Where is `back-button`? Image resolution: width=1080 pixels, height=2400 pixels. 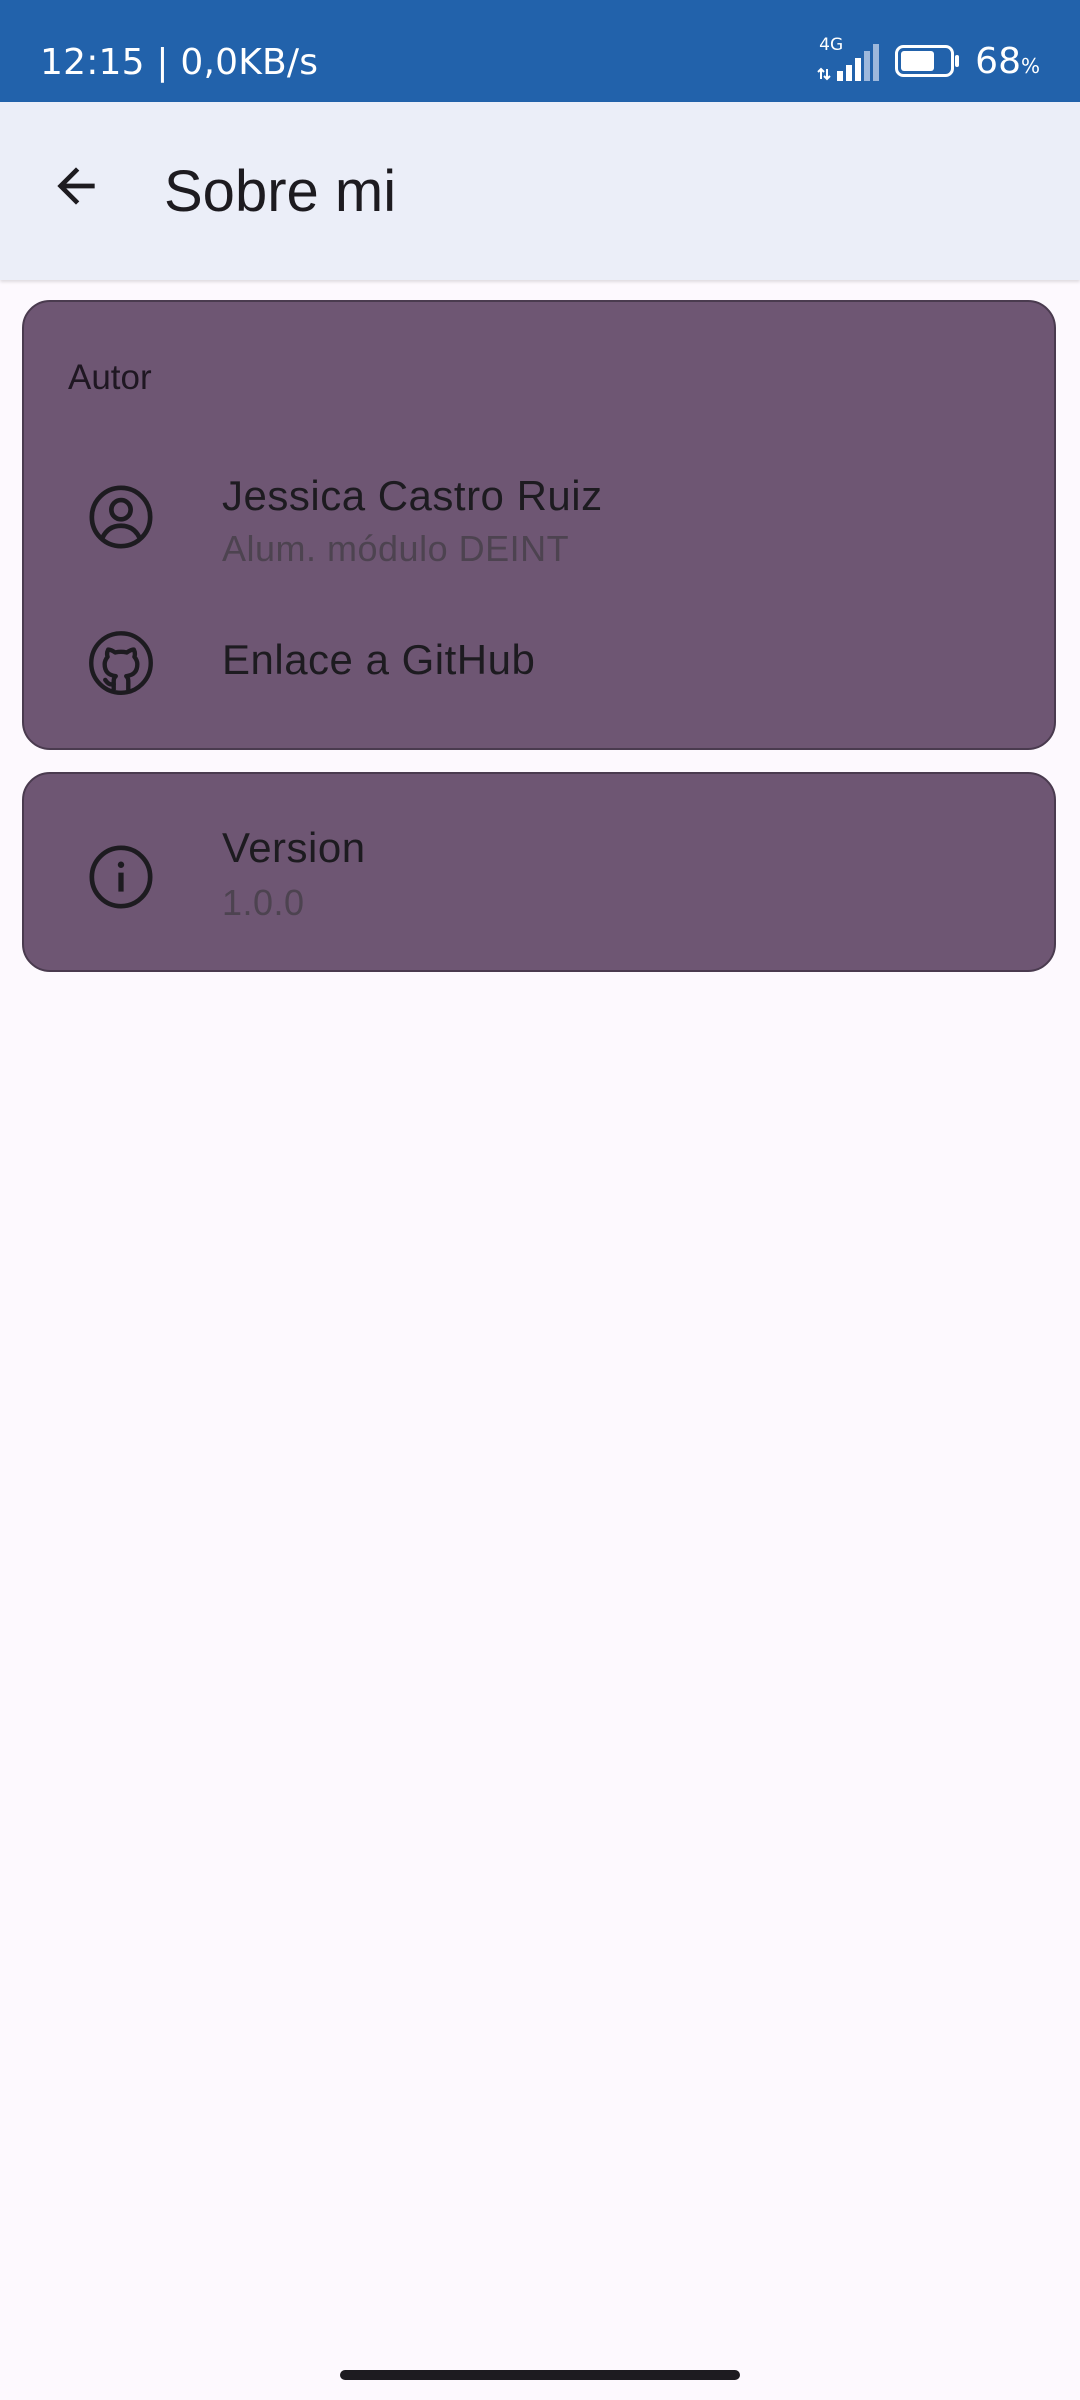 back-button is located at coordinates (76, 186).